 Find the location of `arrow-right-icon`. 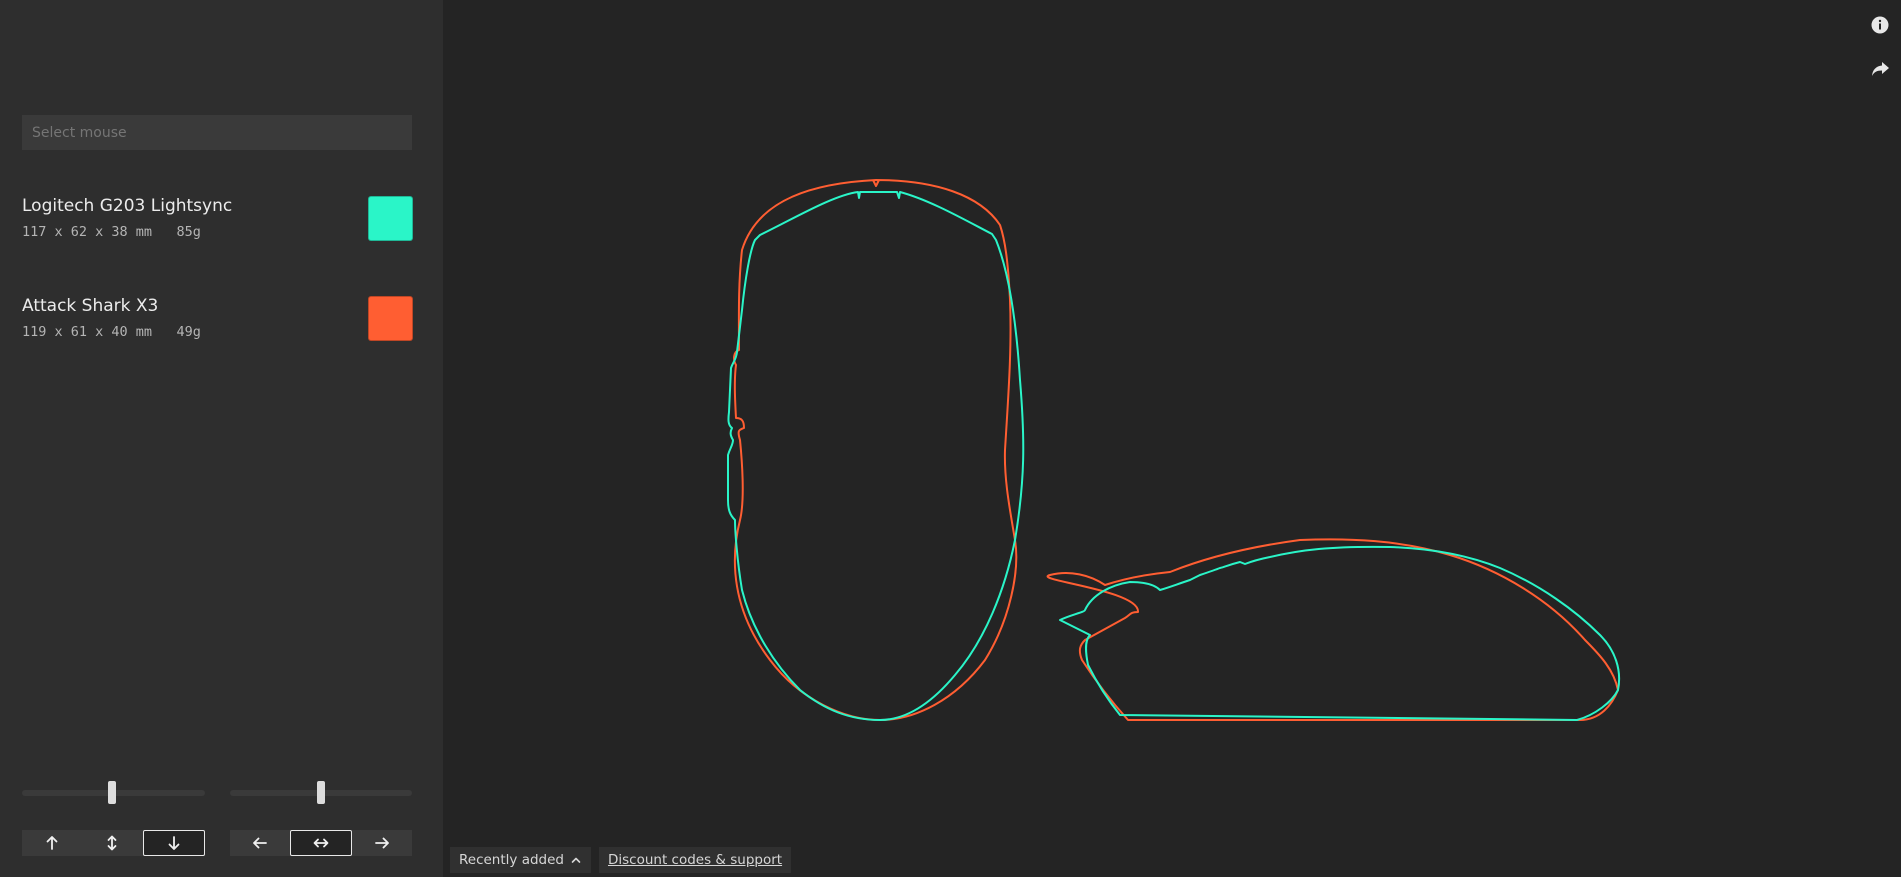

arrow-right-icon is located at coordinates (382, 843).